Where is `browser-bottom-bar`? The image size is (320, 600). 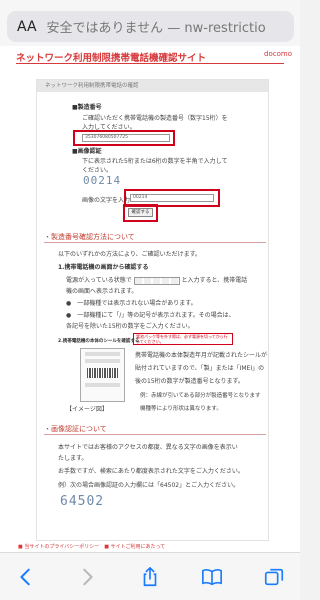 browser-bottom-bar is located at coordinates (150, 576).